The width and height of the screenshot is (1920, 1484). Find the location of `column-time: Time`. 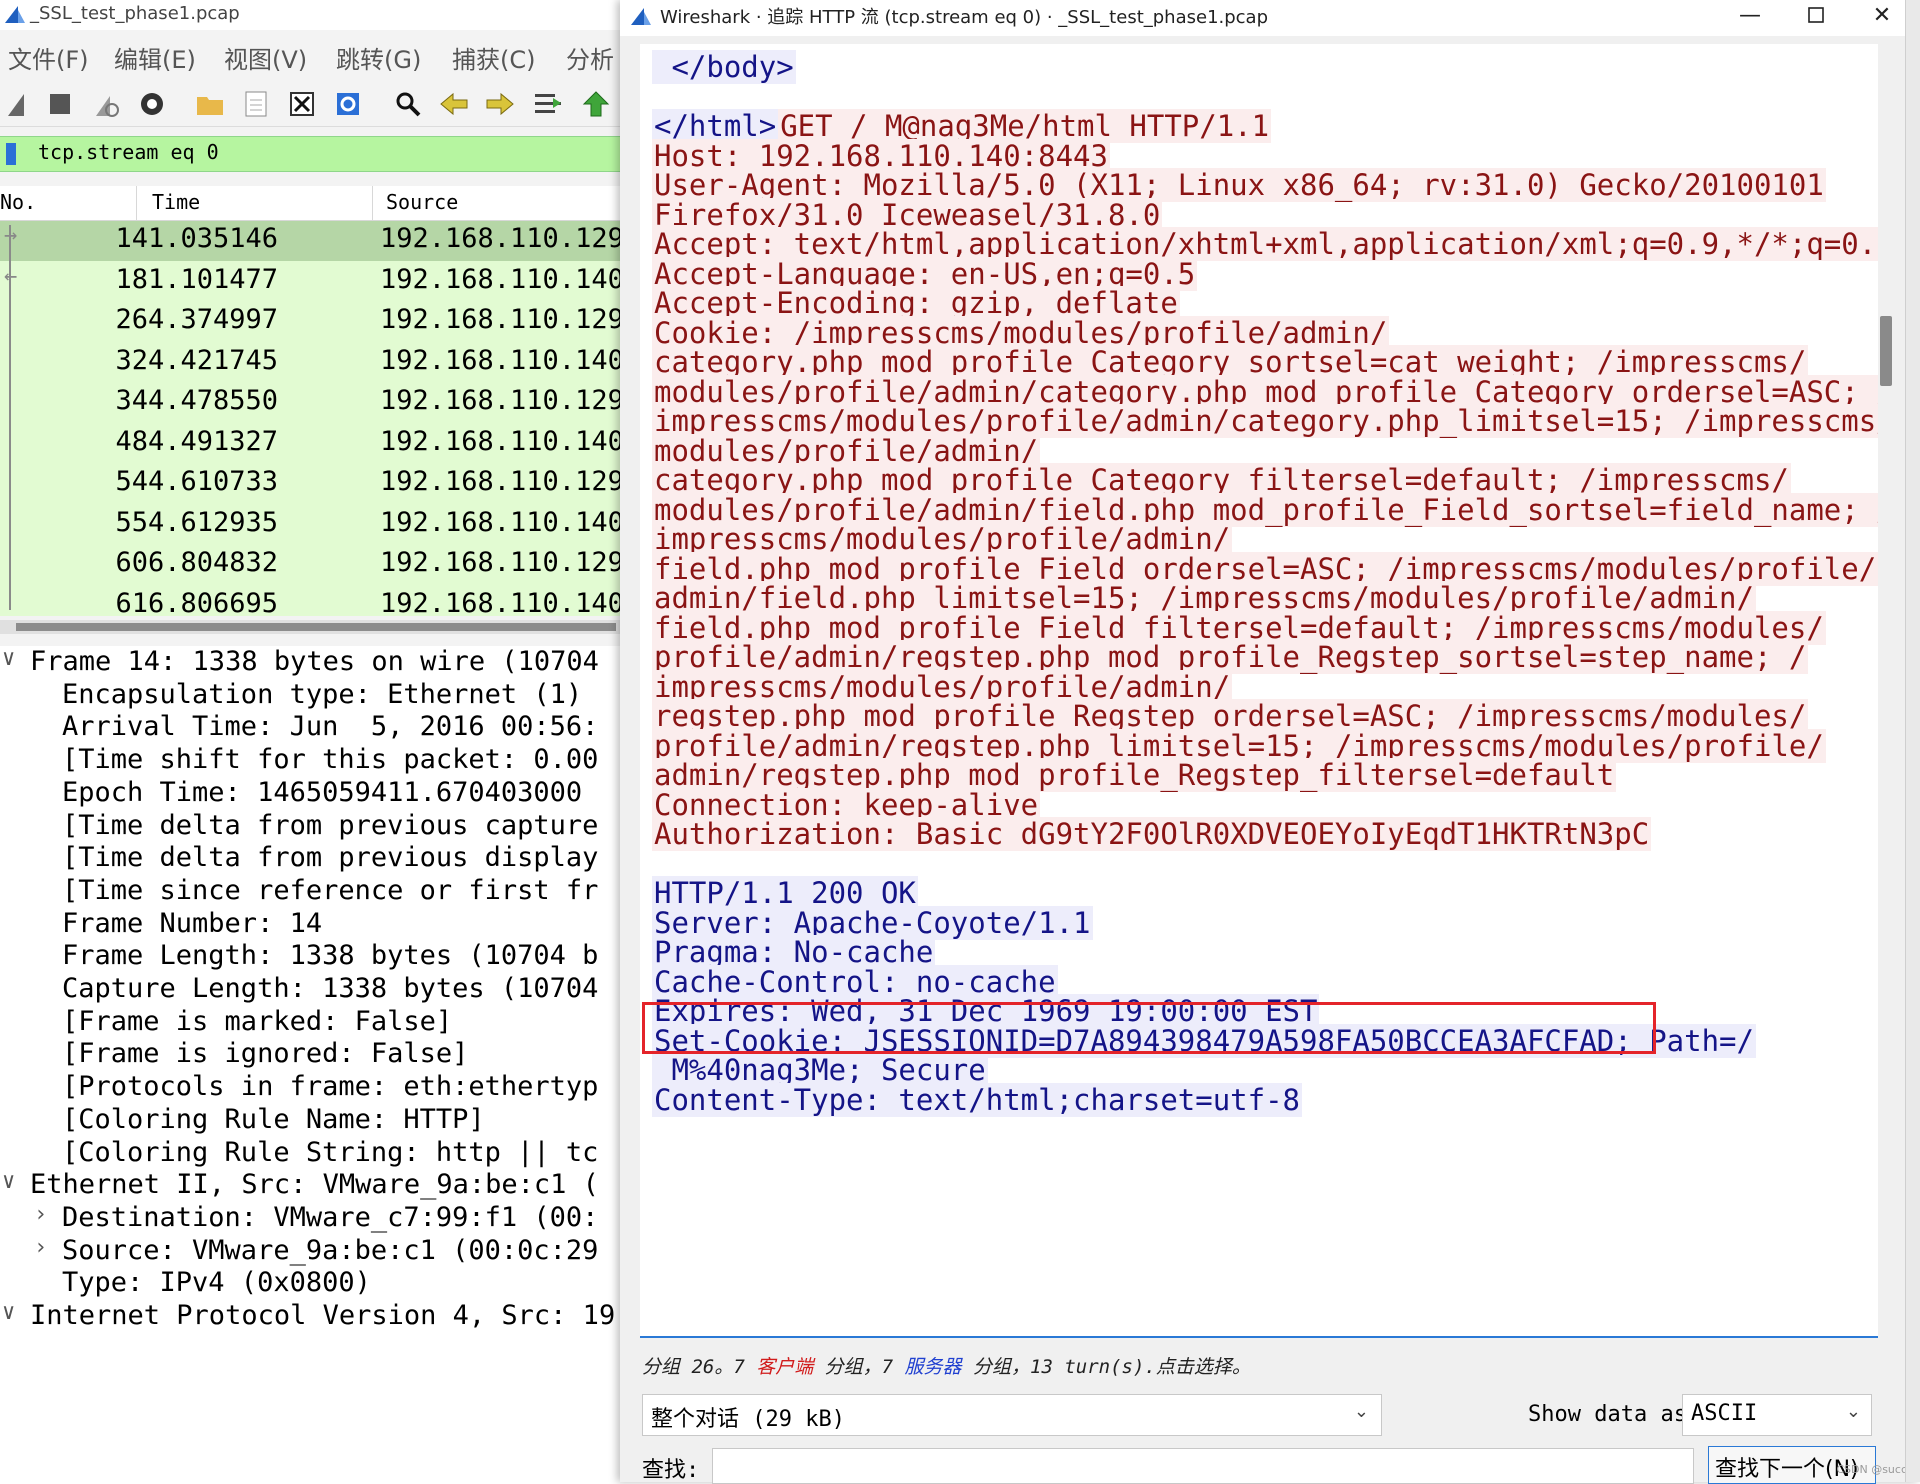

column-time: Time is located at coordinates (176, 202).